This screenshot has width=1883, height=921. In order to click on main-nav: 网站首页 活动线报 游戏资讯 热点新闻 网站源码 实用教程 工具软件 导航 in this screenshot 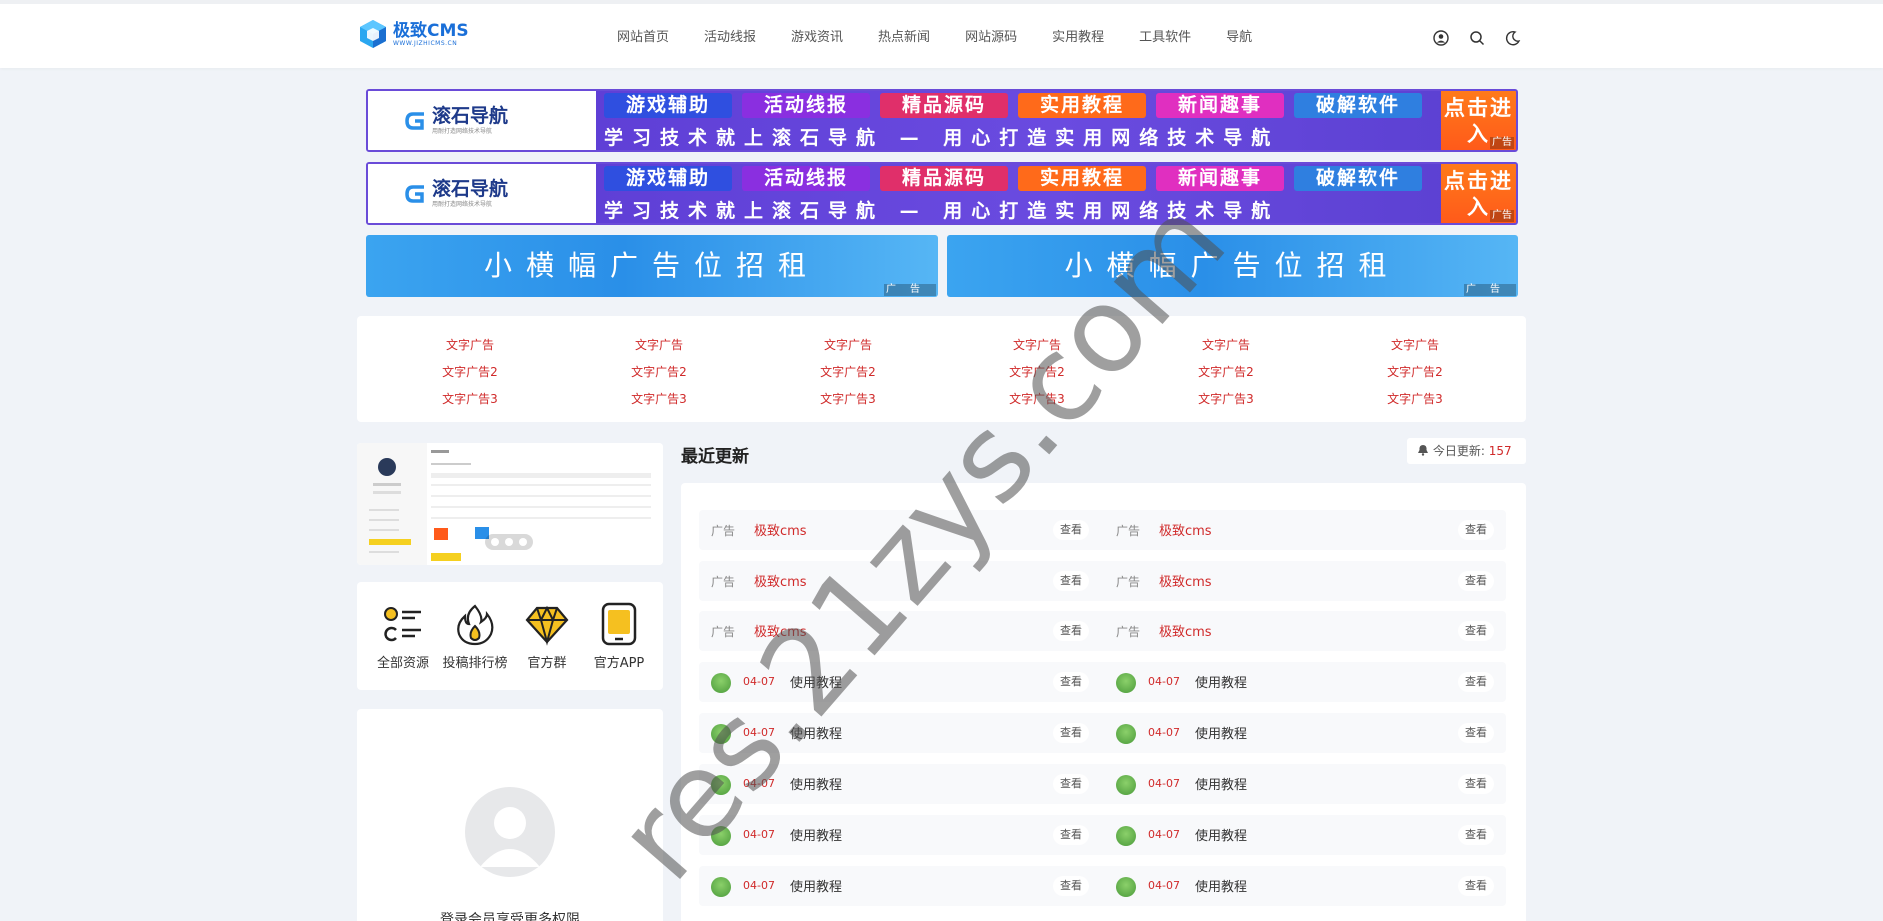, I will do `click(952, 35)`.